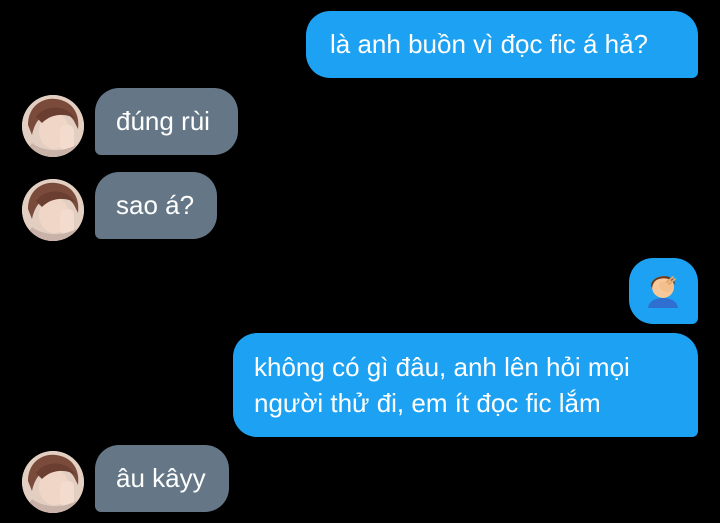  I want to click on message-text: âu kâyy, so click(161, 478).